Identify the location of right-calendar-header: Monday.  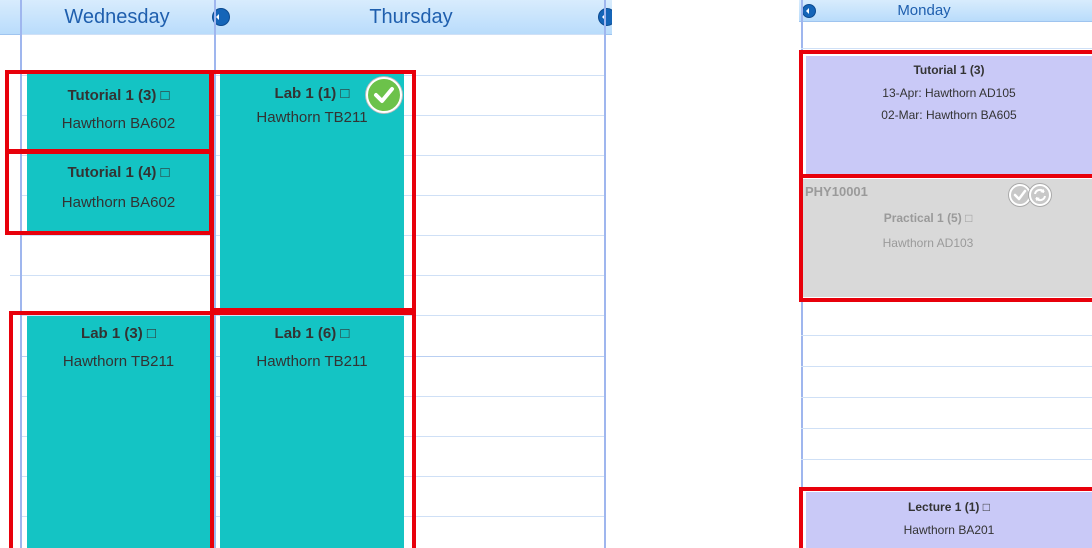
(945, 11).